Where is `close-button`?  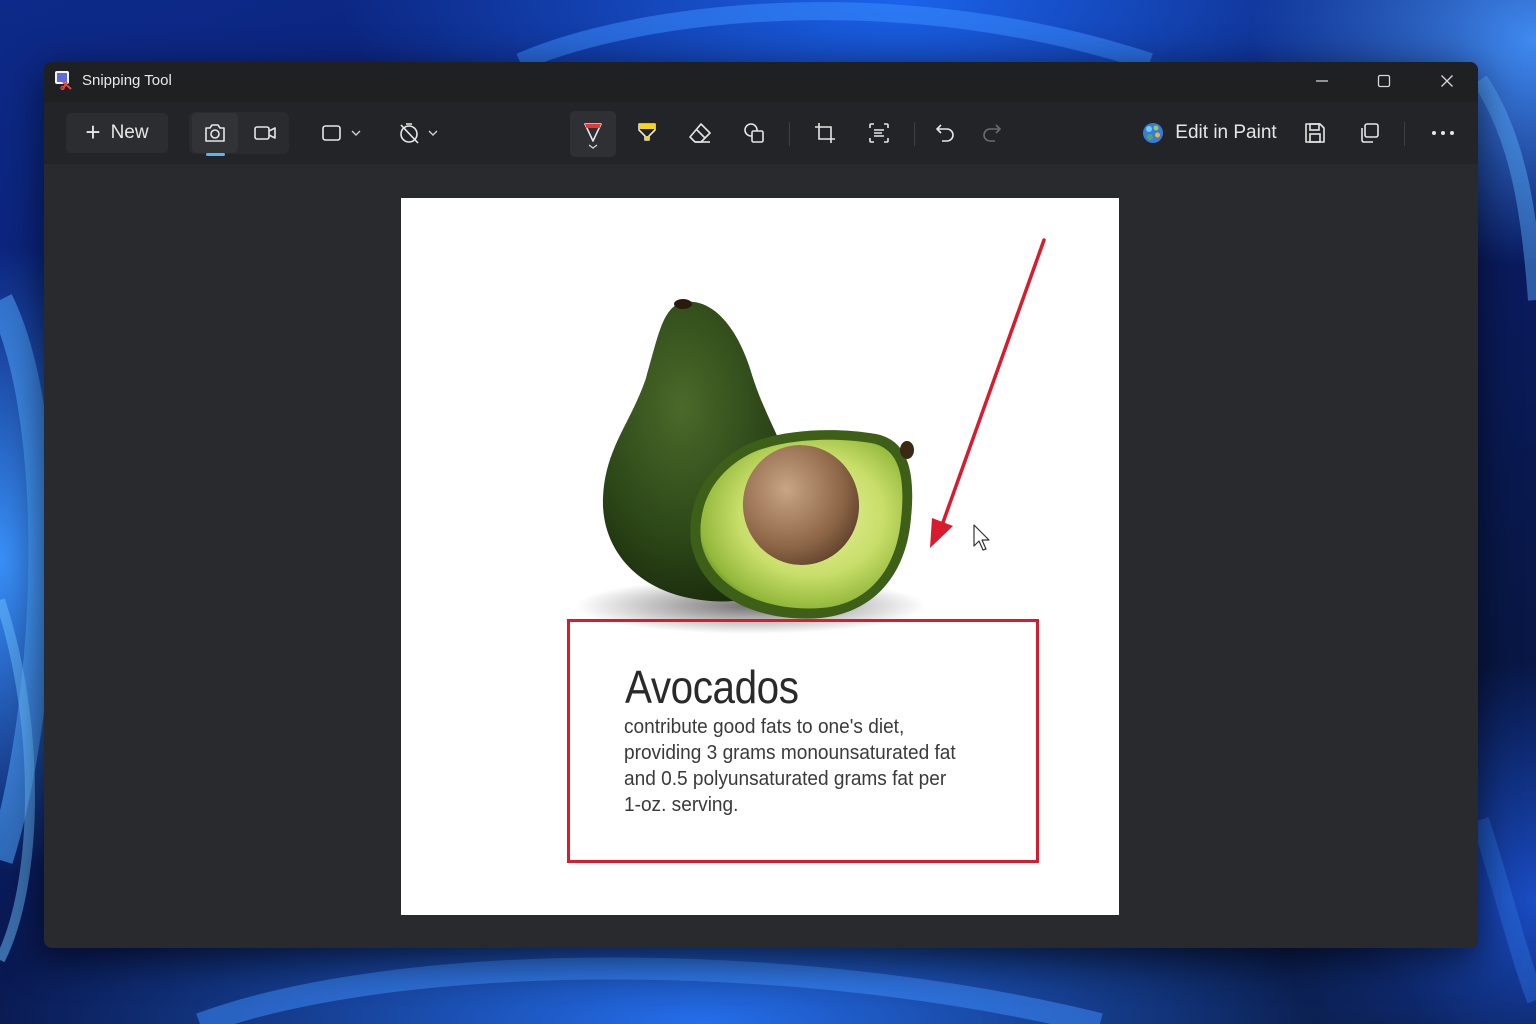 close-button is located at coordinates (1447, 81).